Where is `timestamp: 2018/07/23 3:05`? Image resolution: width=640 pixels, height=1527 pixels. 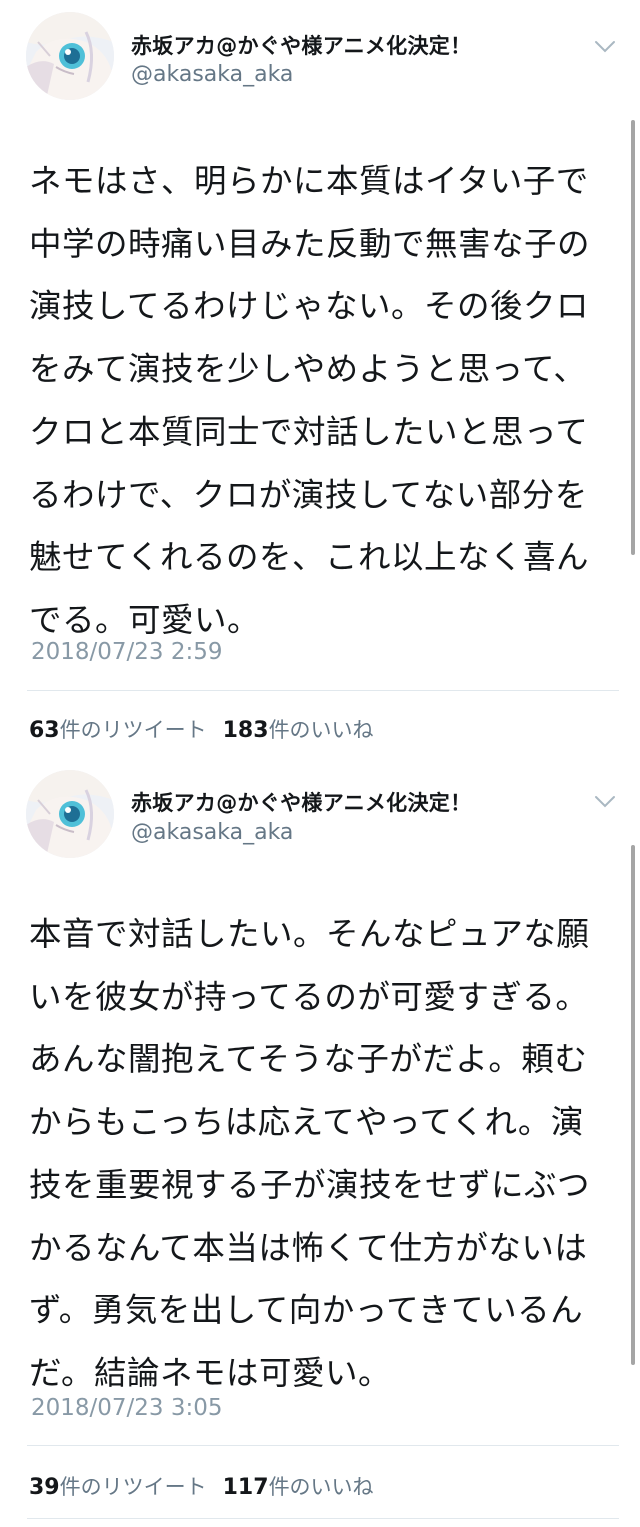 timestamp: 2018/07/23 3:05 is located at coordinates (127, 1408).